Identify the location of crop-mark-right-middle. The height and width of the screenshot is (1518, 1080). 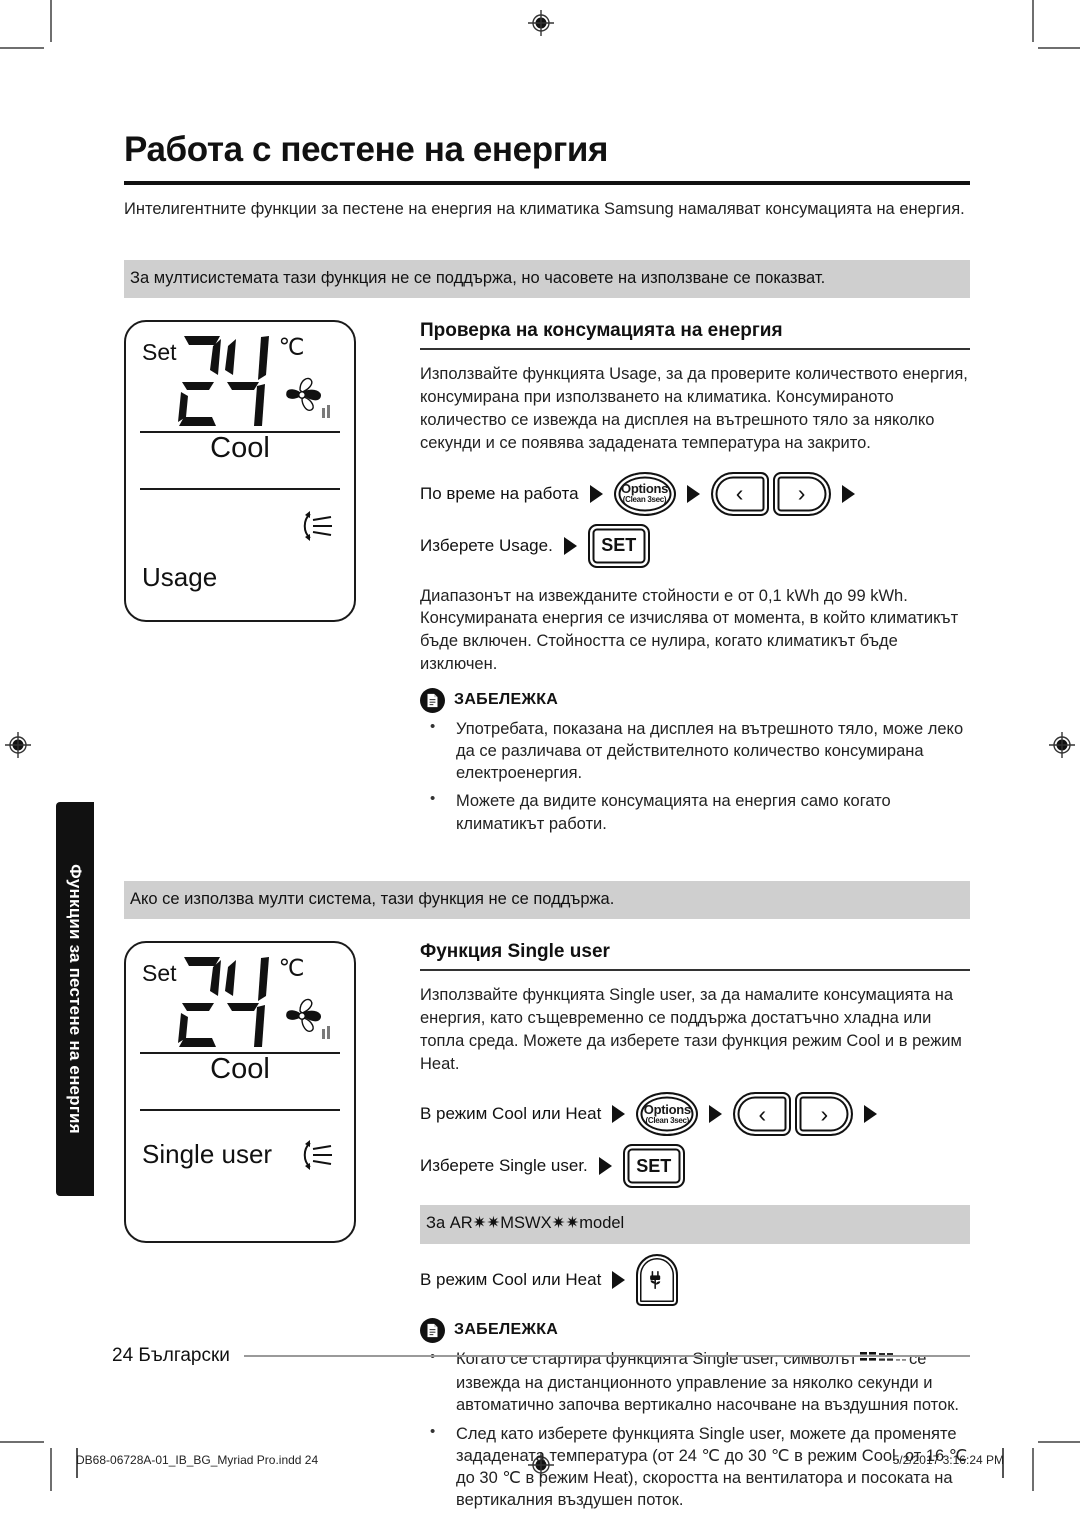
(1059, 1442).